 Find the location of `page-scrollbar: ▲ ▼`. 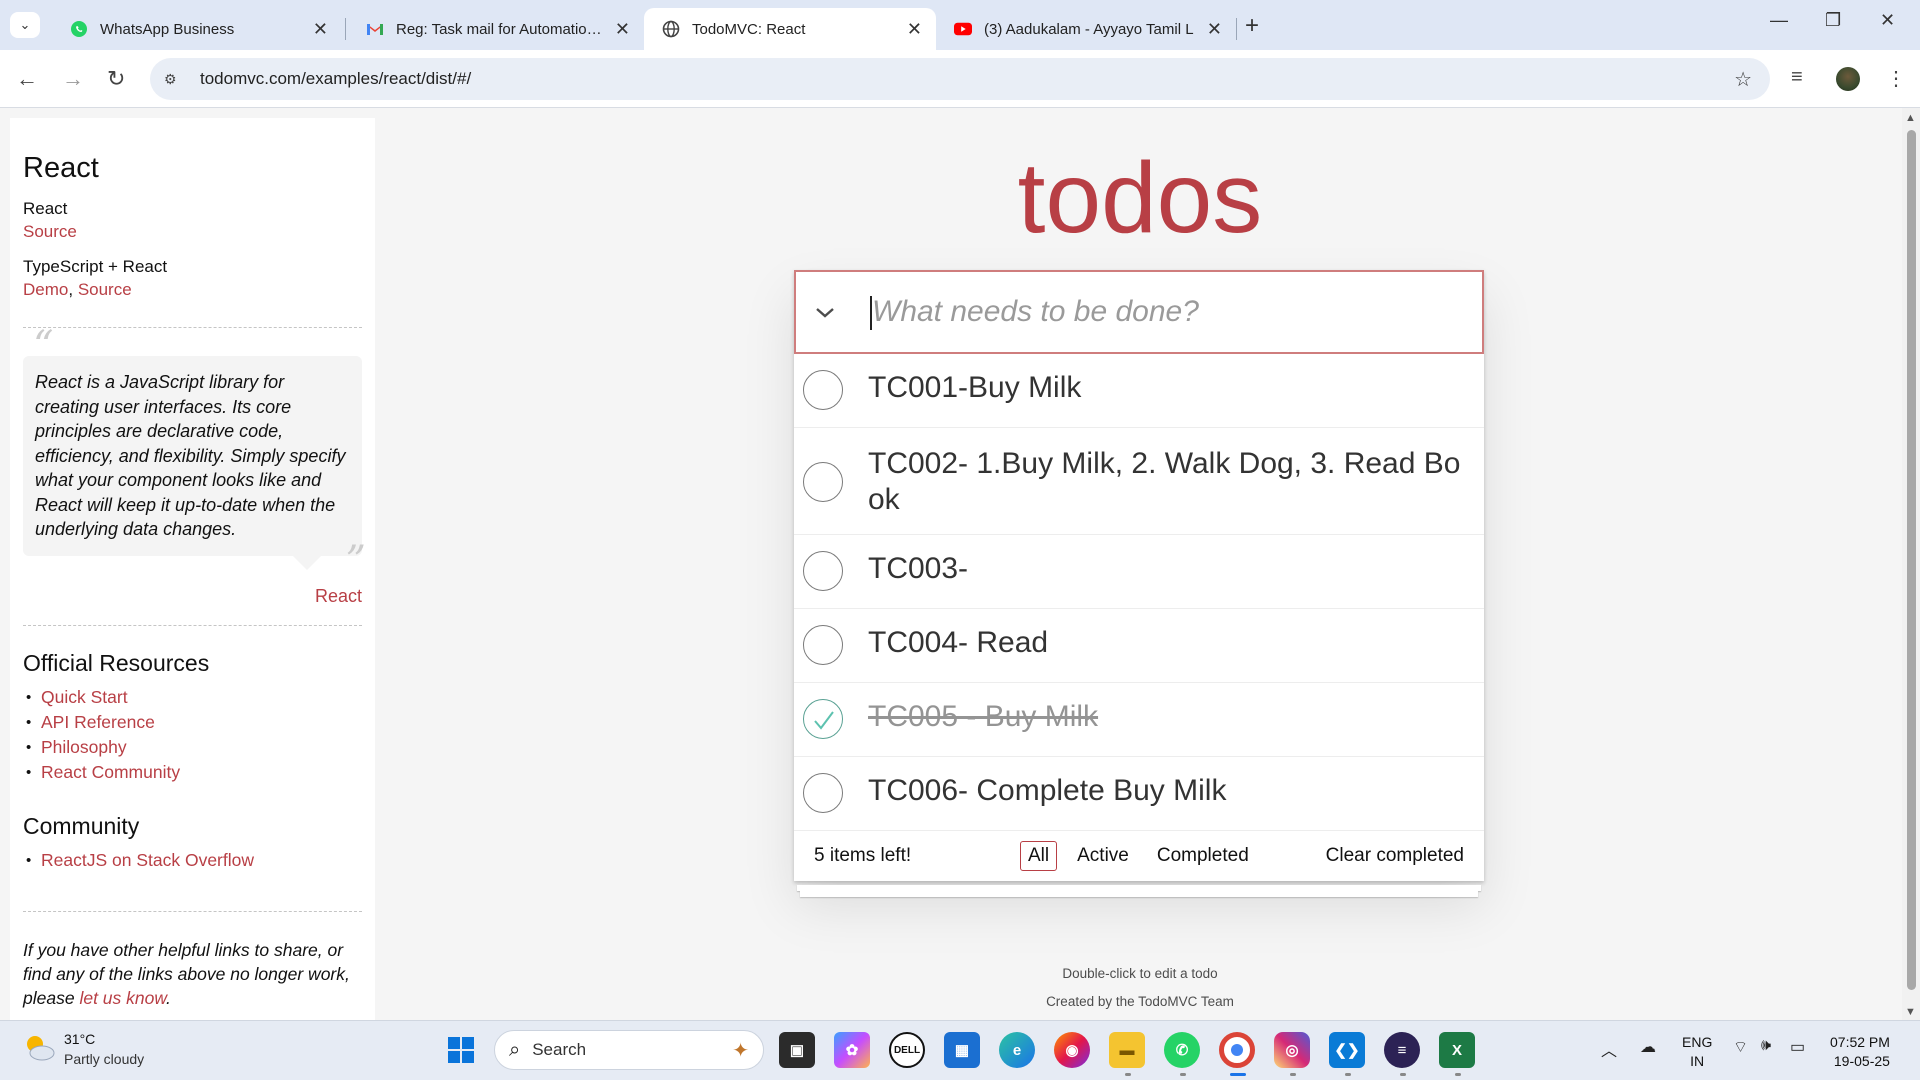

page-scrollbar: ▲ ▼ is located at coordinates (1911, 564).